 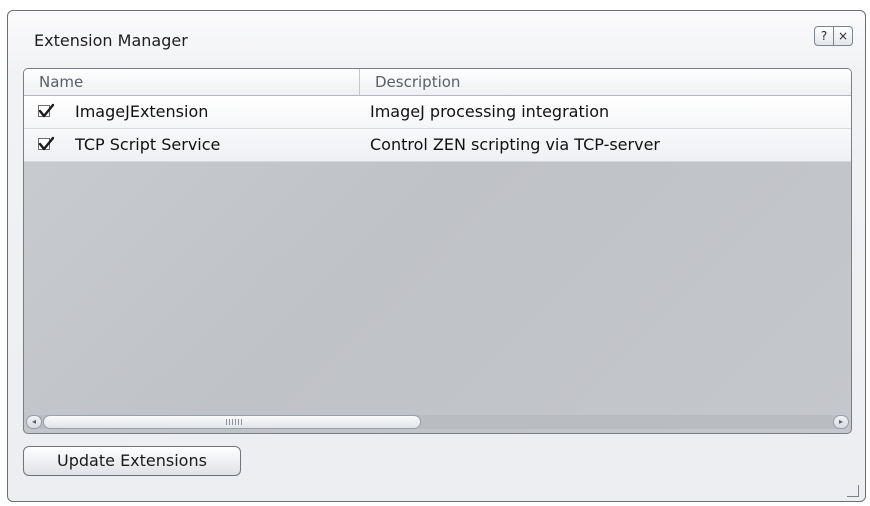 I want to click on dialog-title: Extension Manager, so click(x=111, y=40).